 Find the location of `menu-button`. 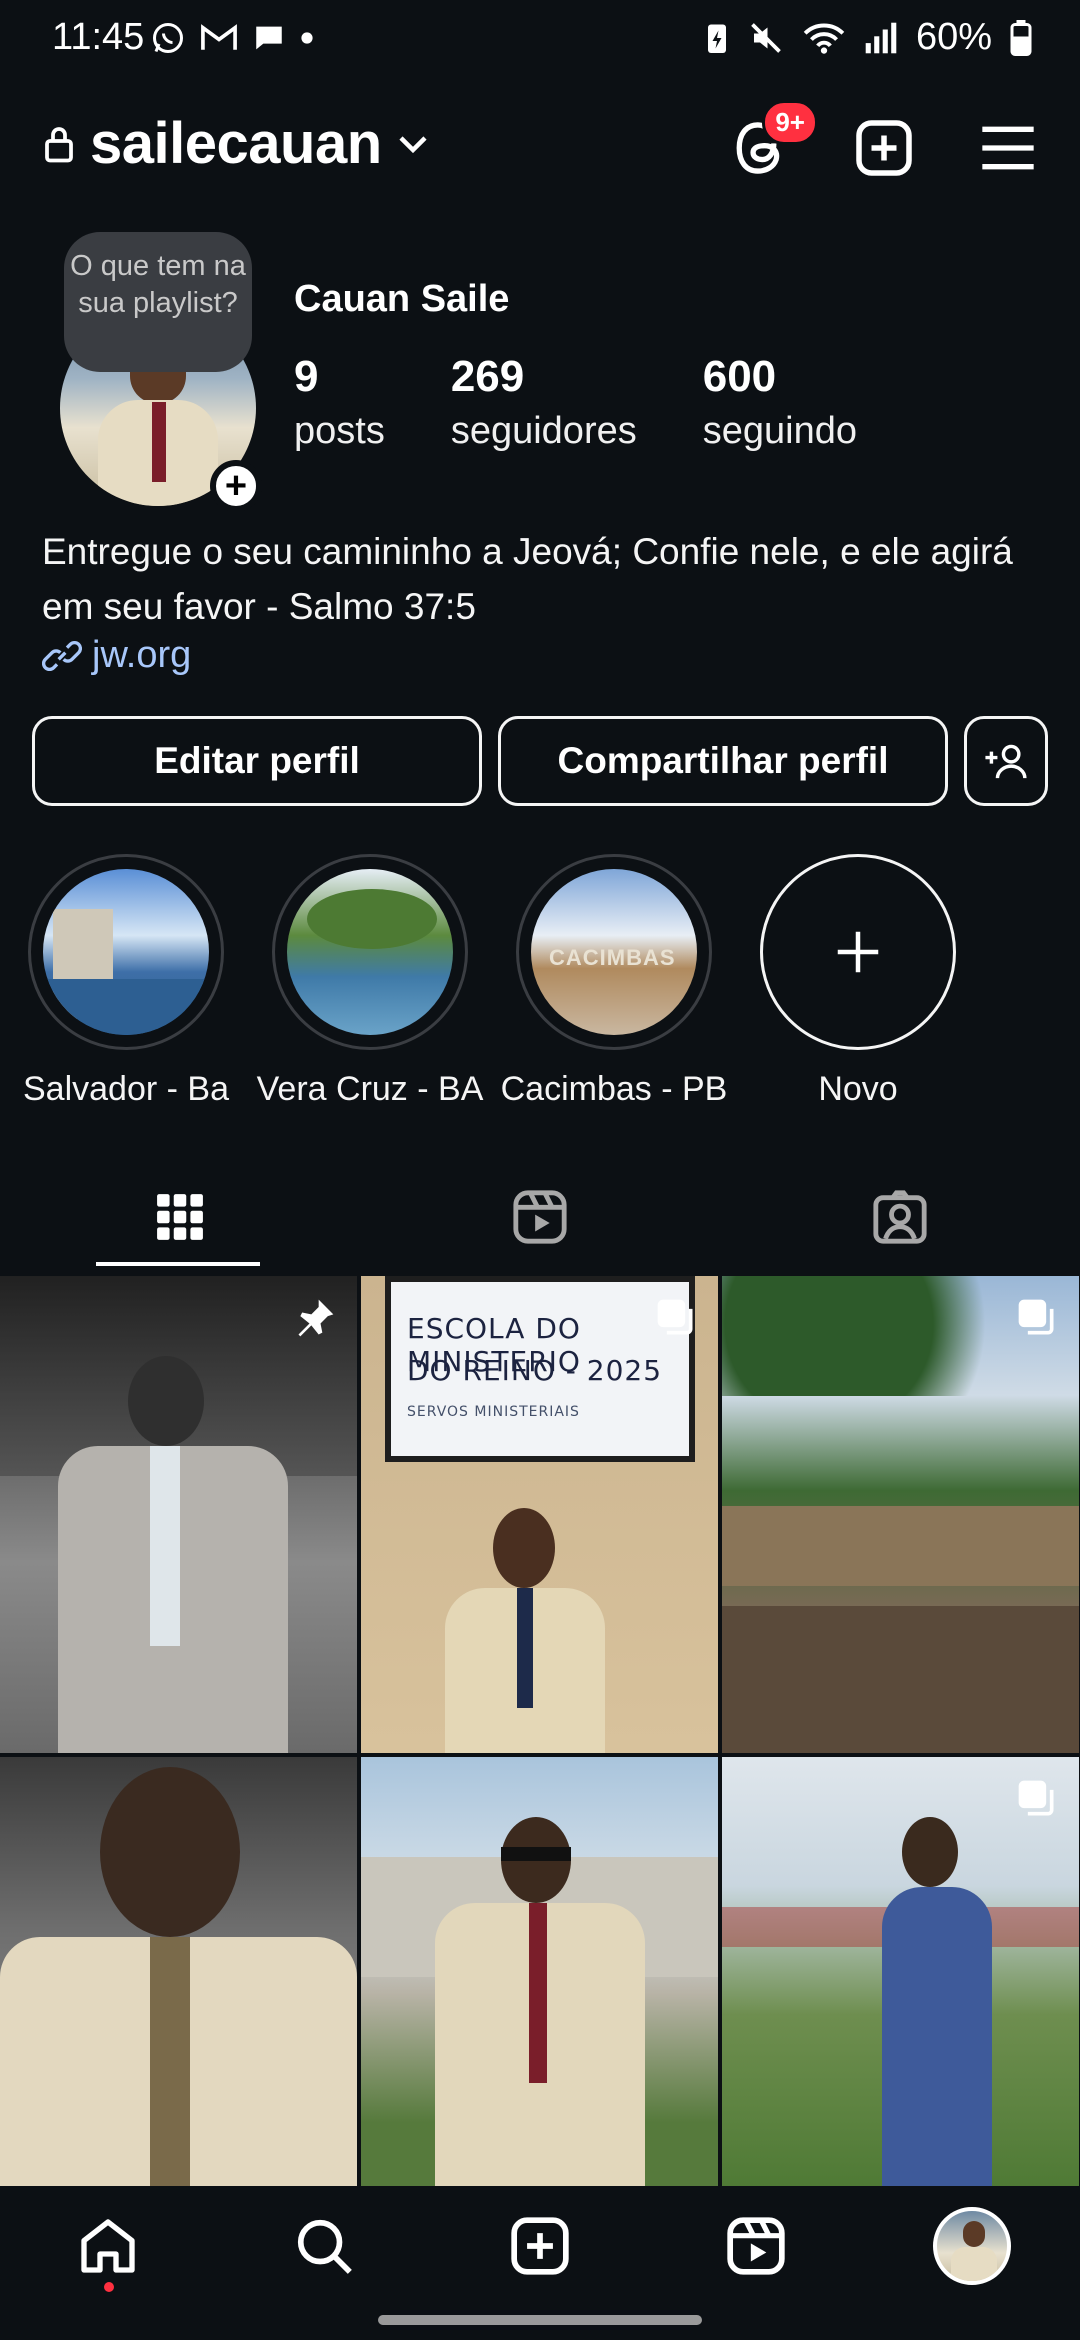

menu-button is located at coordinates (1008, 148).